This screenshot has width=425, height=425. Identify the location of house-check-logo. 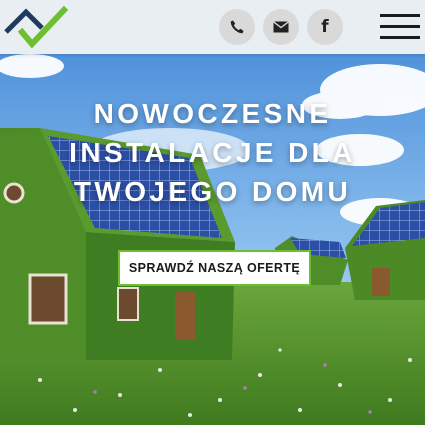
(35, 25).